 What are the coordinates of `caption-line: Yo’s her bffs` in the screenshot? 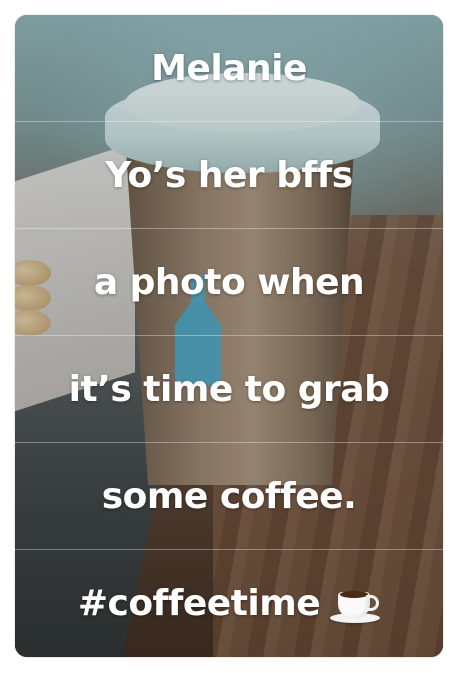 It's located at (229, 175).